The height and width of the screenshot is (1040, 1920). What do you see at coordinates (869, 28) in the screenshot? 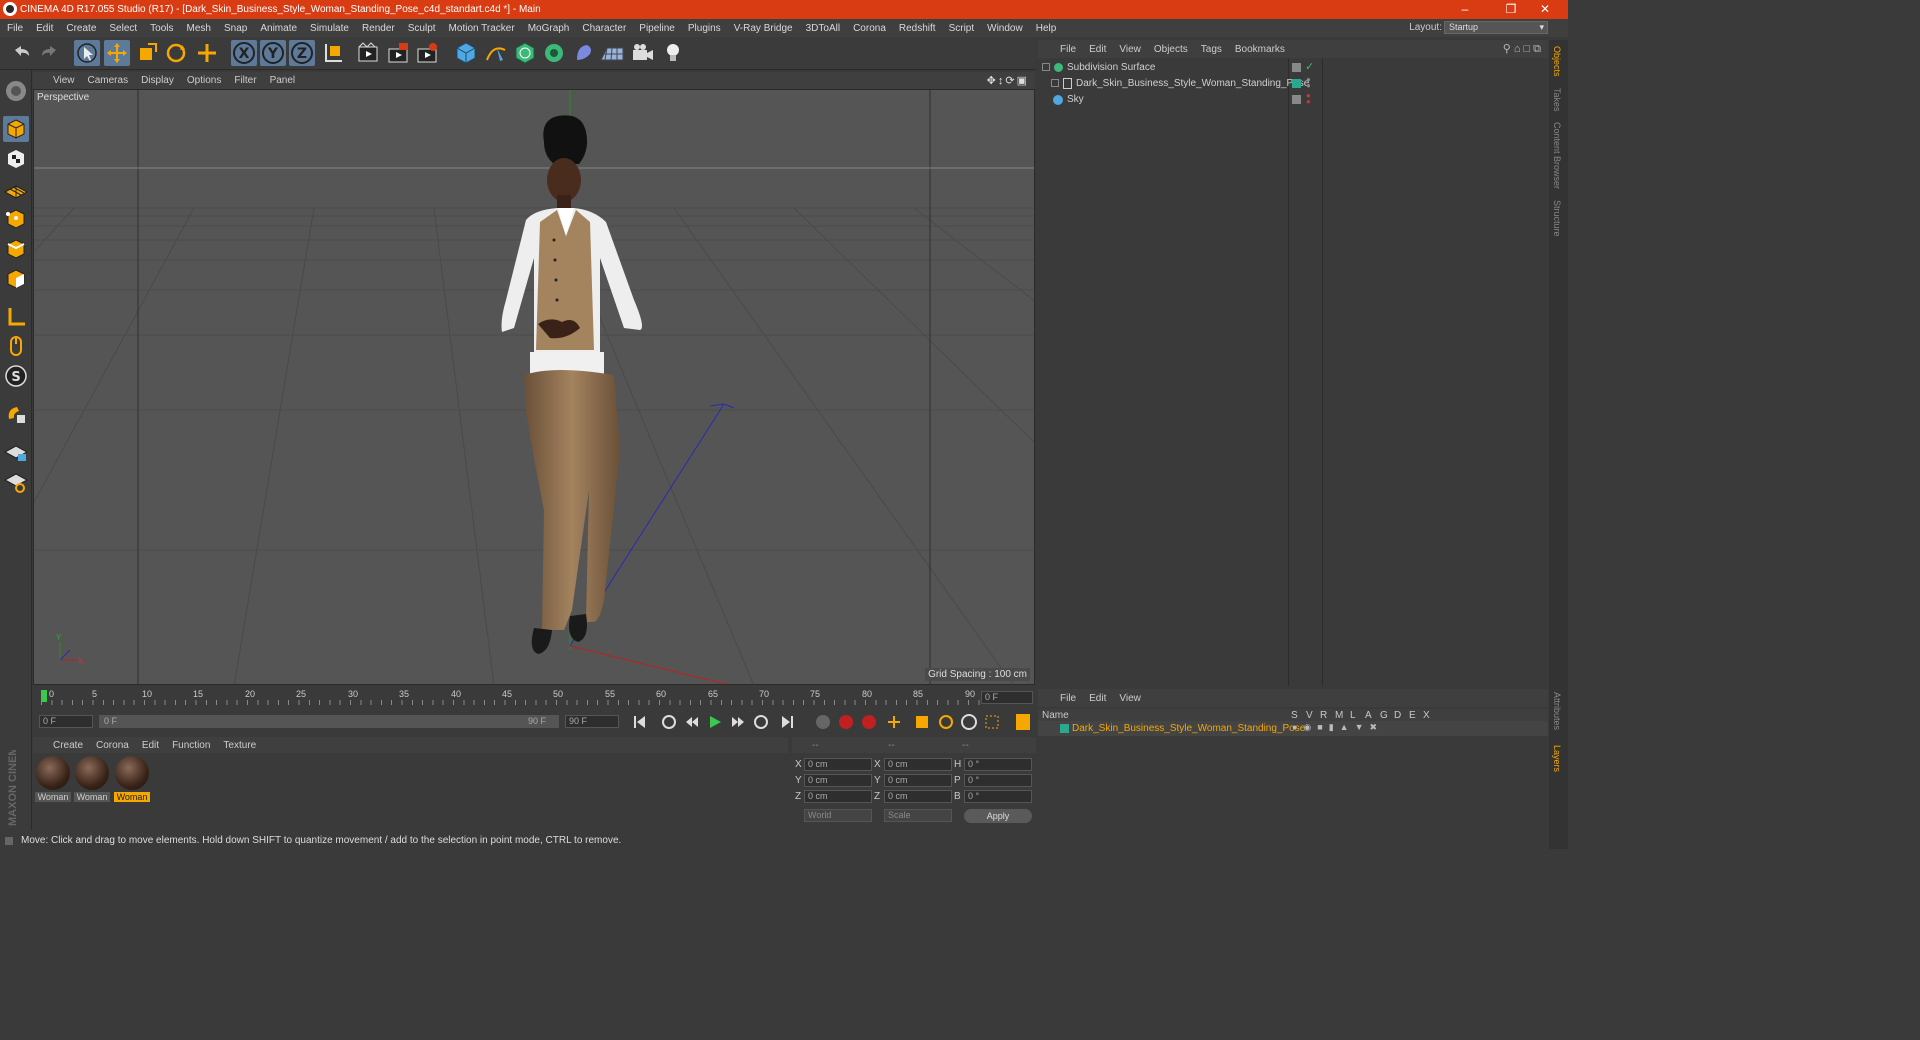
I see `menu-corona: Corona` at bounding box center [869, 28].